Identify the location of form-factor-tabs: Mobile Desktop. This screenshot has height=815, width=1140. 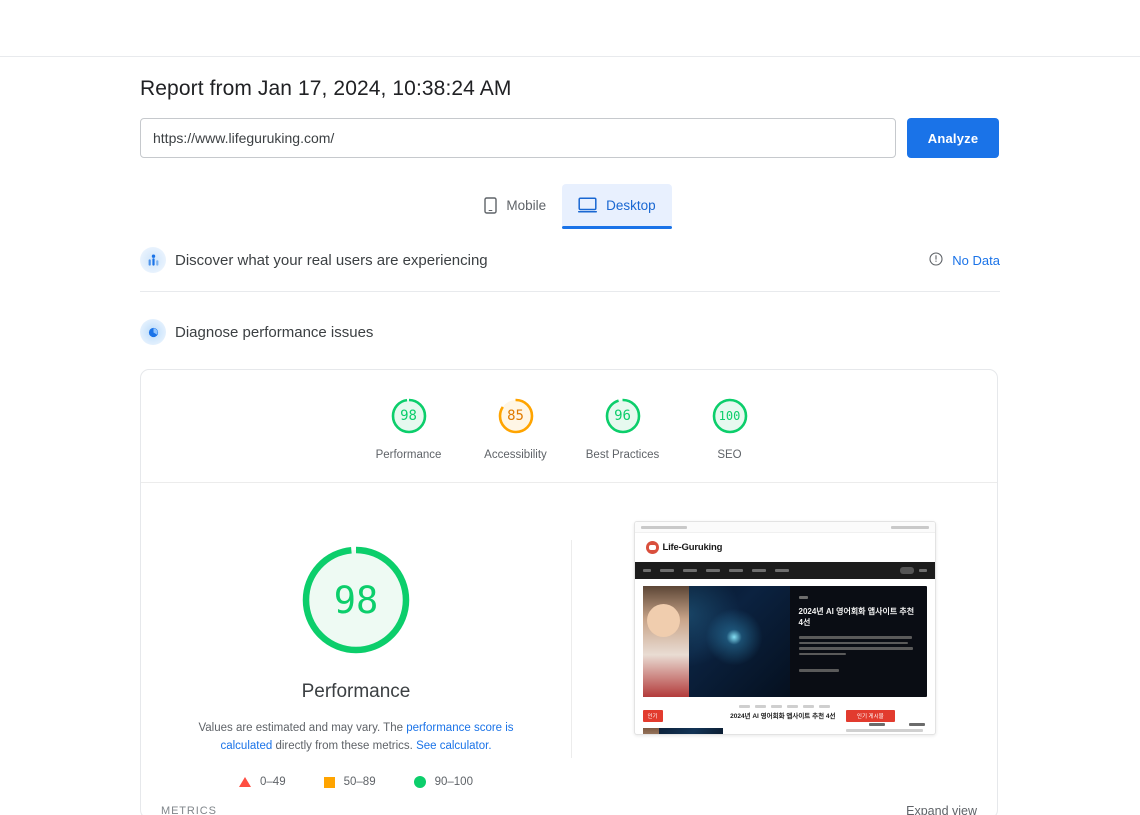
(570, 206).